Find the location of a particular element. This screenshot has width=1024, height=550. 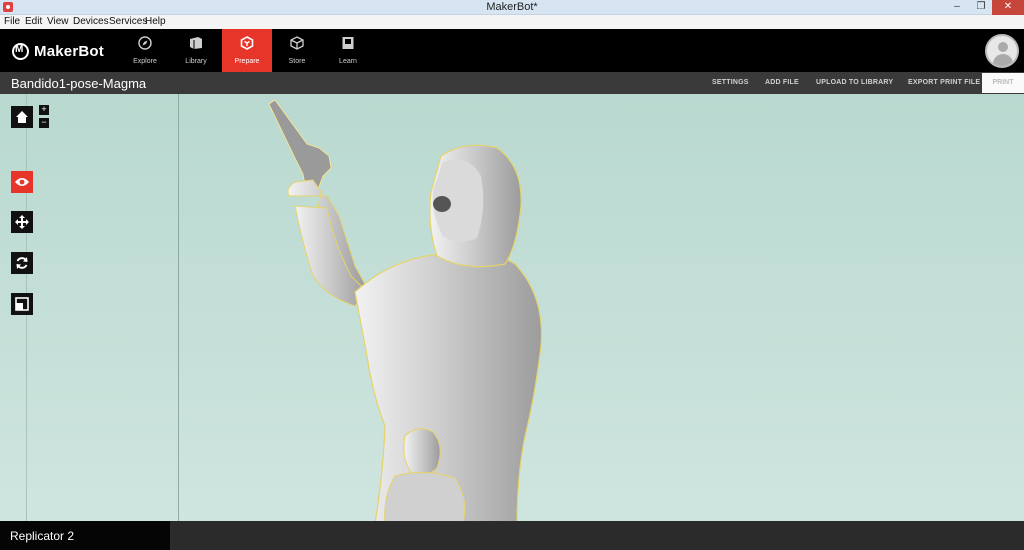

maximize-icon: ❐ is located at coordinates (981, 7).